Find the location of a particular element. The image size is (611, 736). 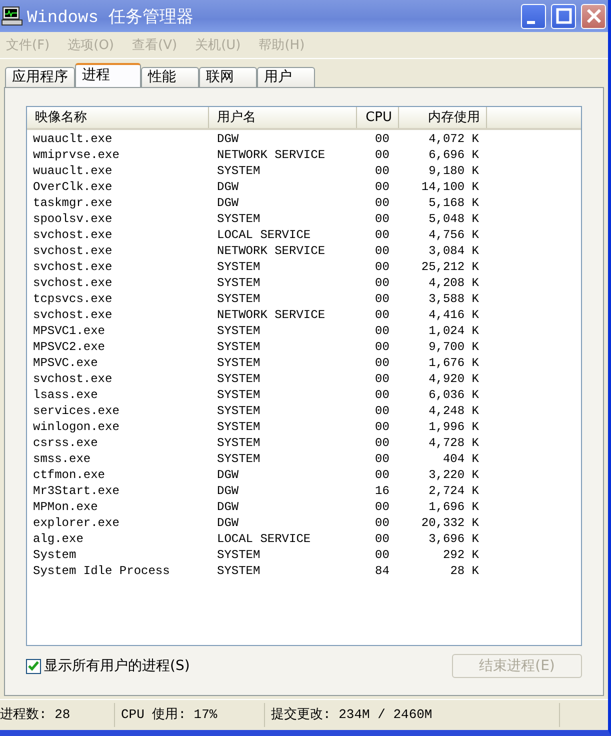

table-cell-text: 3,588 K is located at coordinates (454, 299).